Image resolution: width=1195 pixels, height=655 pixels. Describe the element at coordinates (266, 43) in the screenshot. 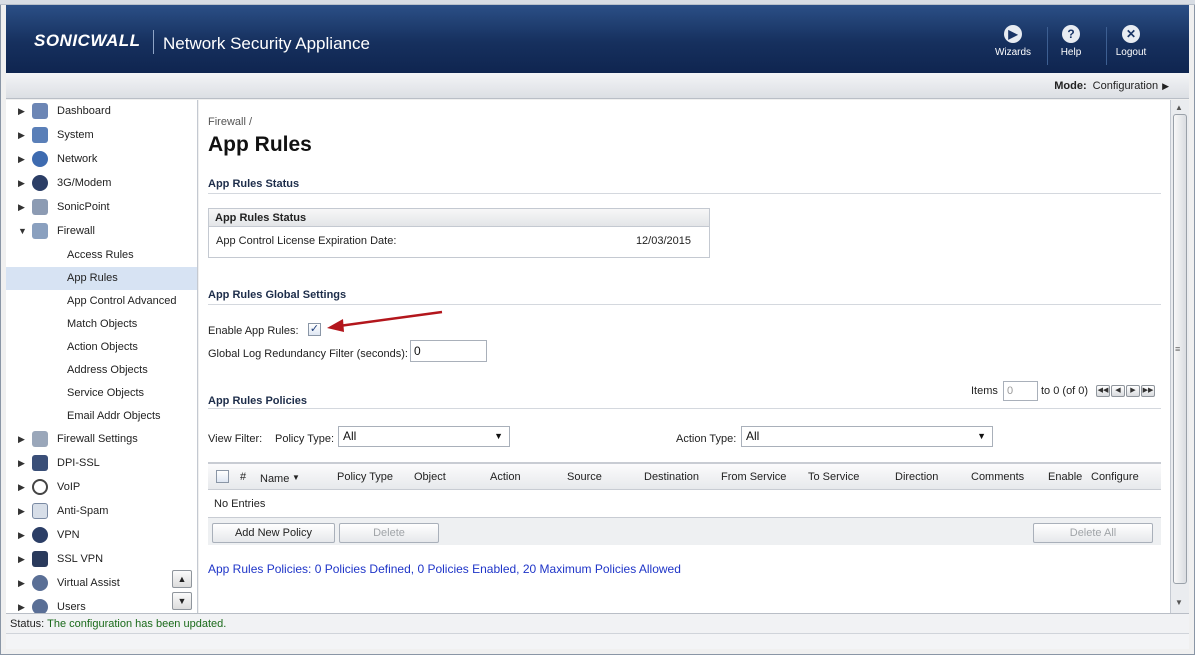

I see `app-title: Network Security Appliance` at that location.